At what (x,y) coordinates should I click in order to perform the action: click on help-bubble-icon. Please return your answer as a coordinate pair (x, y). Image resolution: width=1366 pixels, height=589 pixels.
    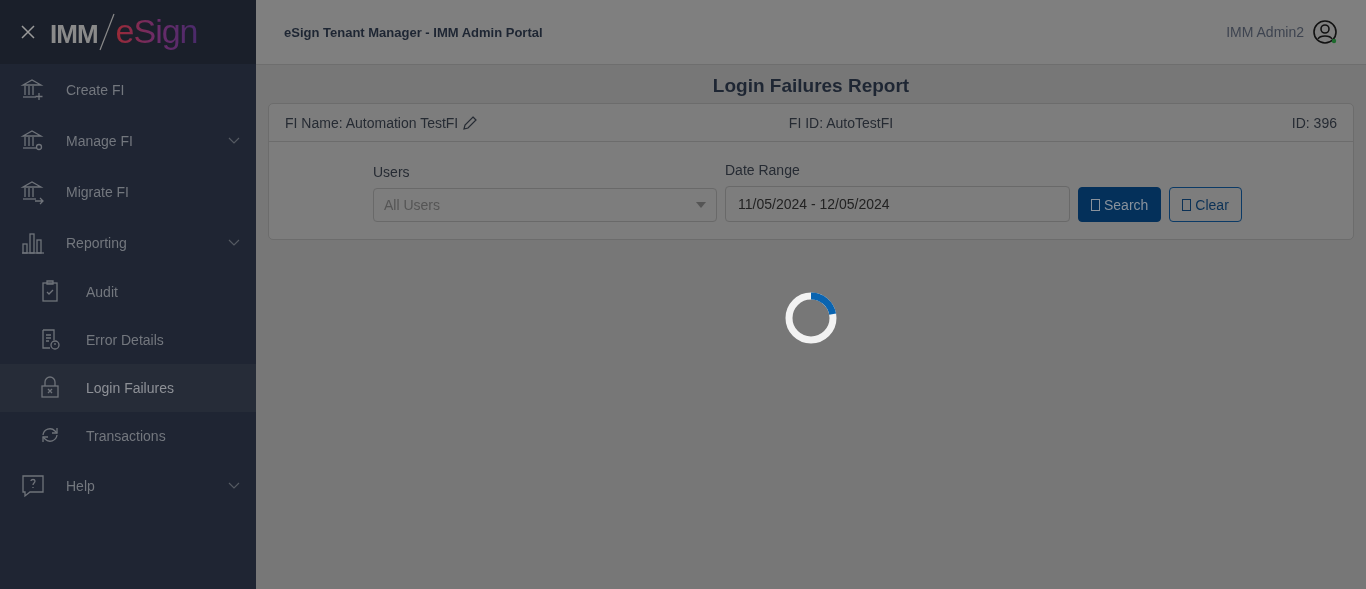
    Looking at the image, I should click on (33, 485).